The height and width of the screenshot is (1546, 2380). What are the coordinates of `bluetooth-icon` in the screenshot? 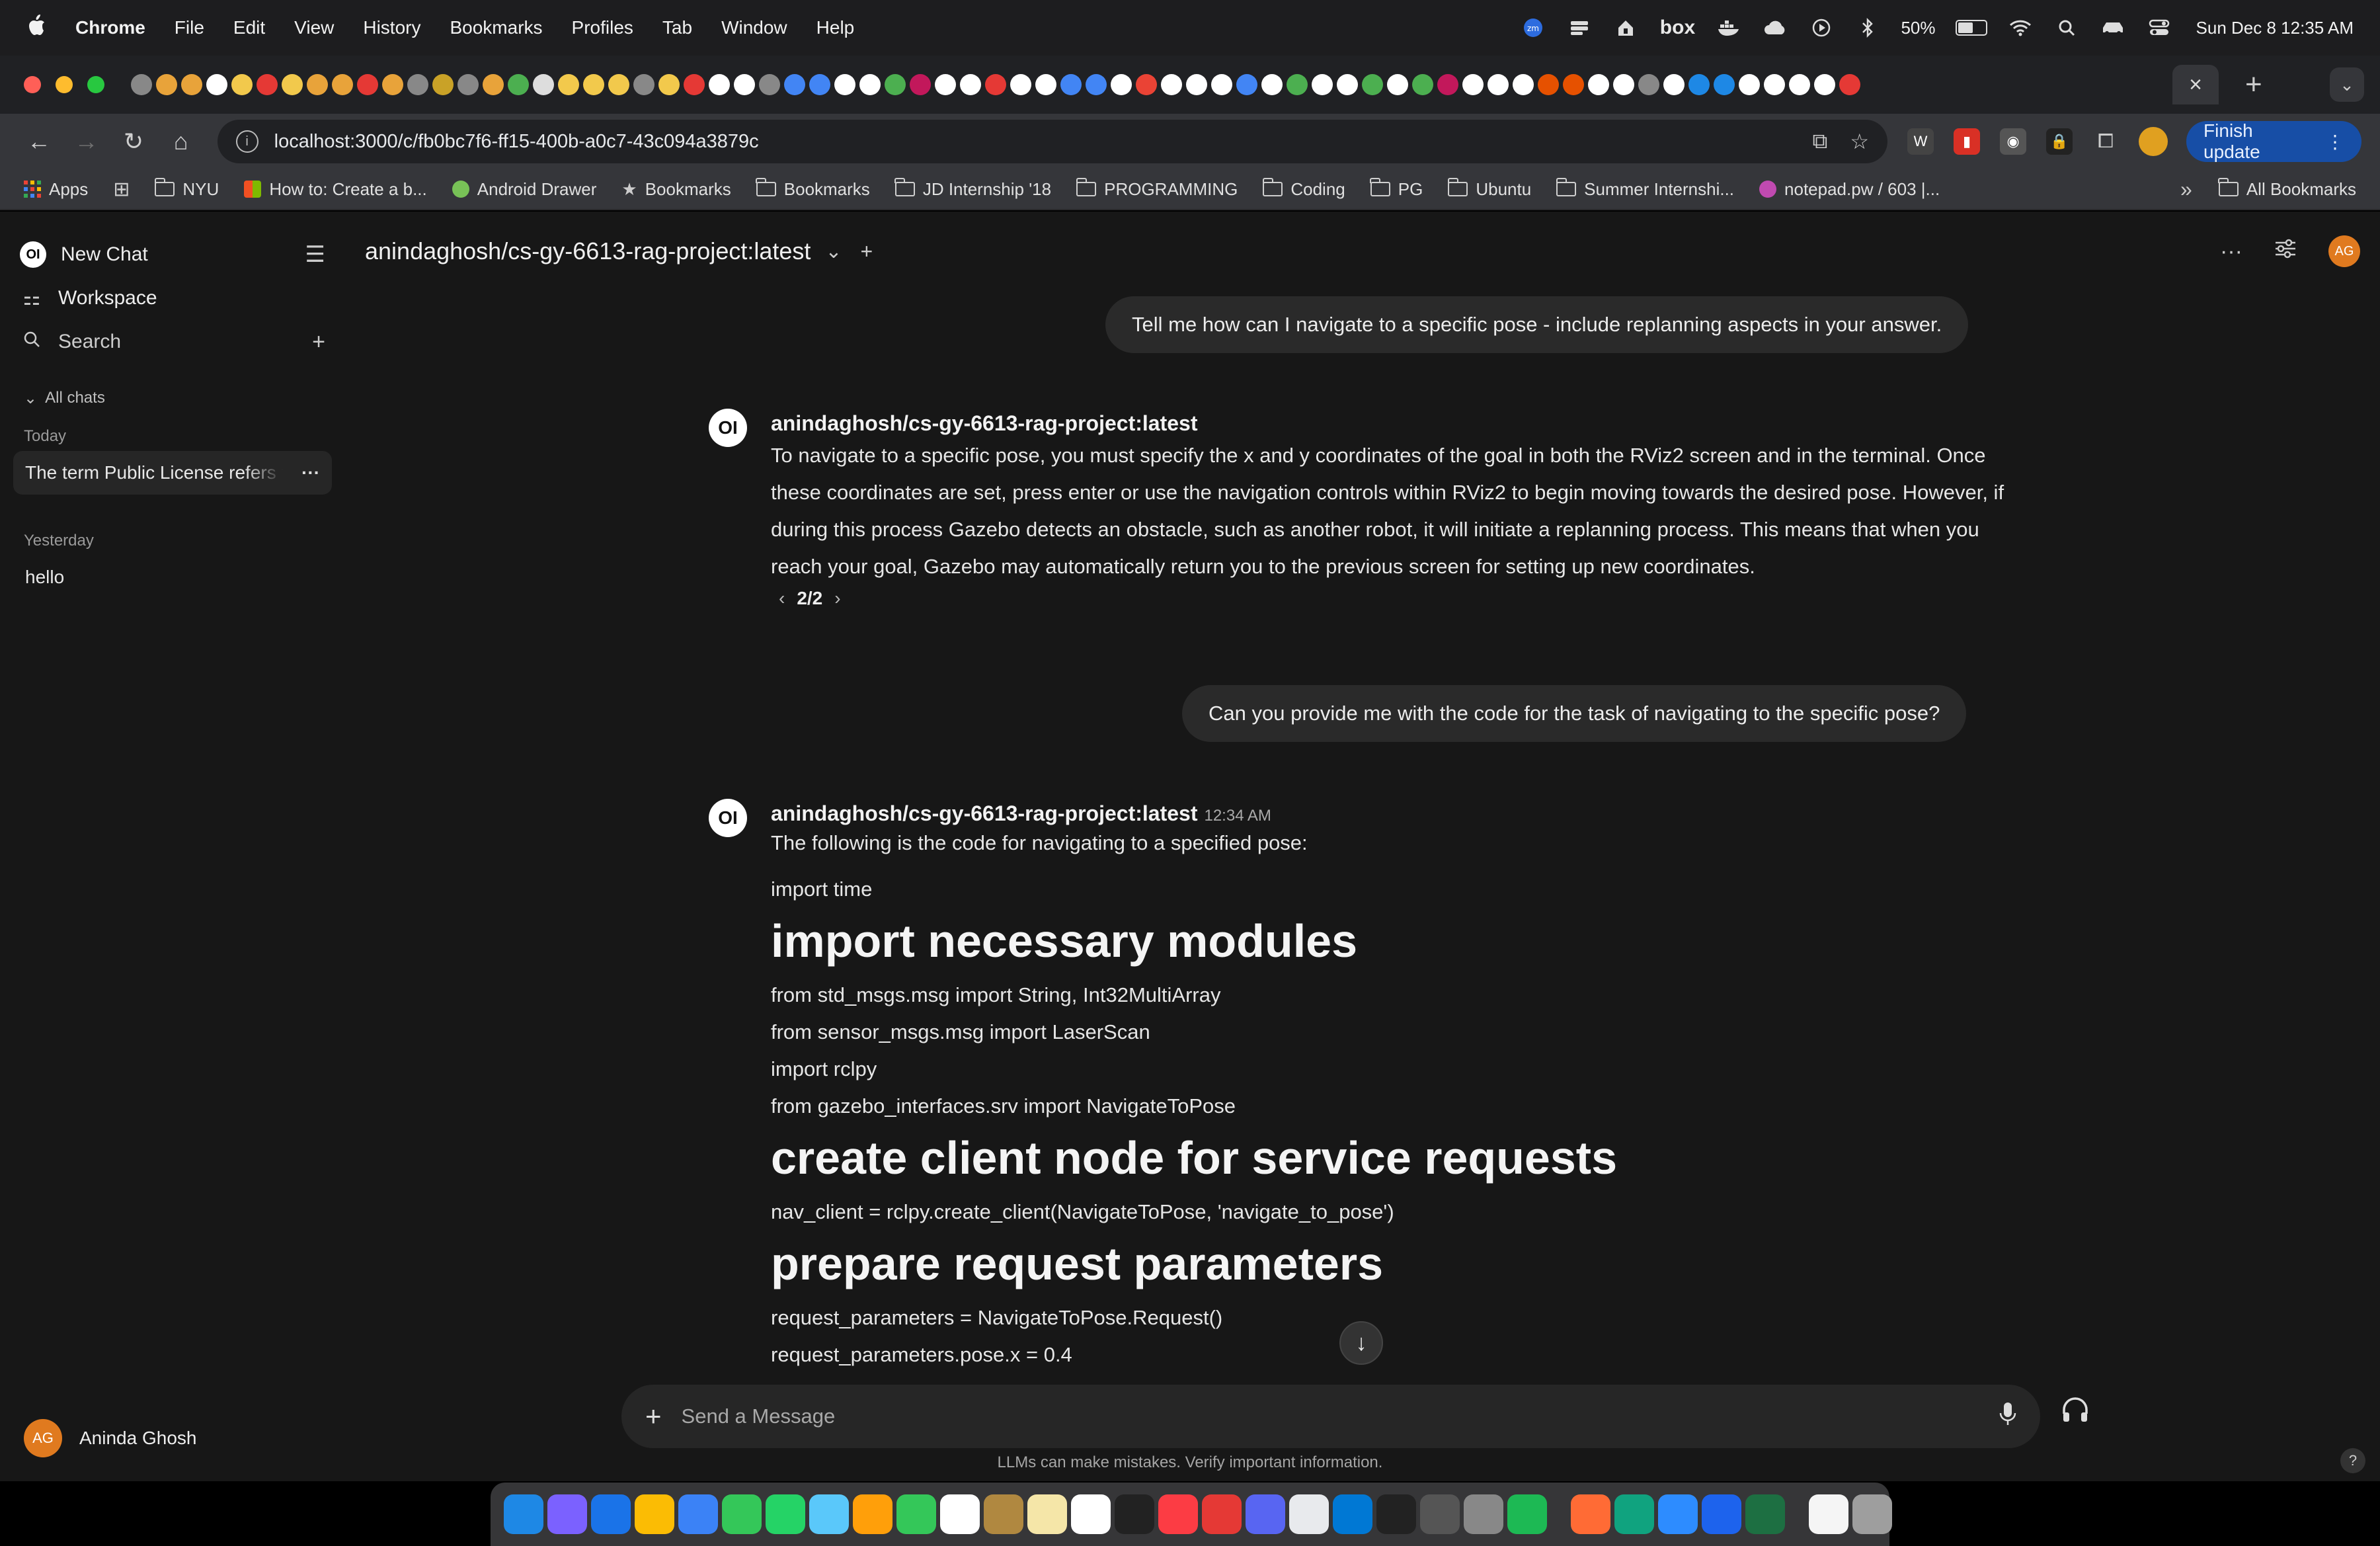 It's located at (1867, 27).